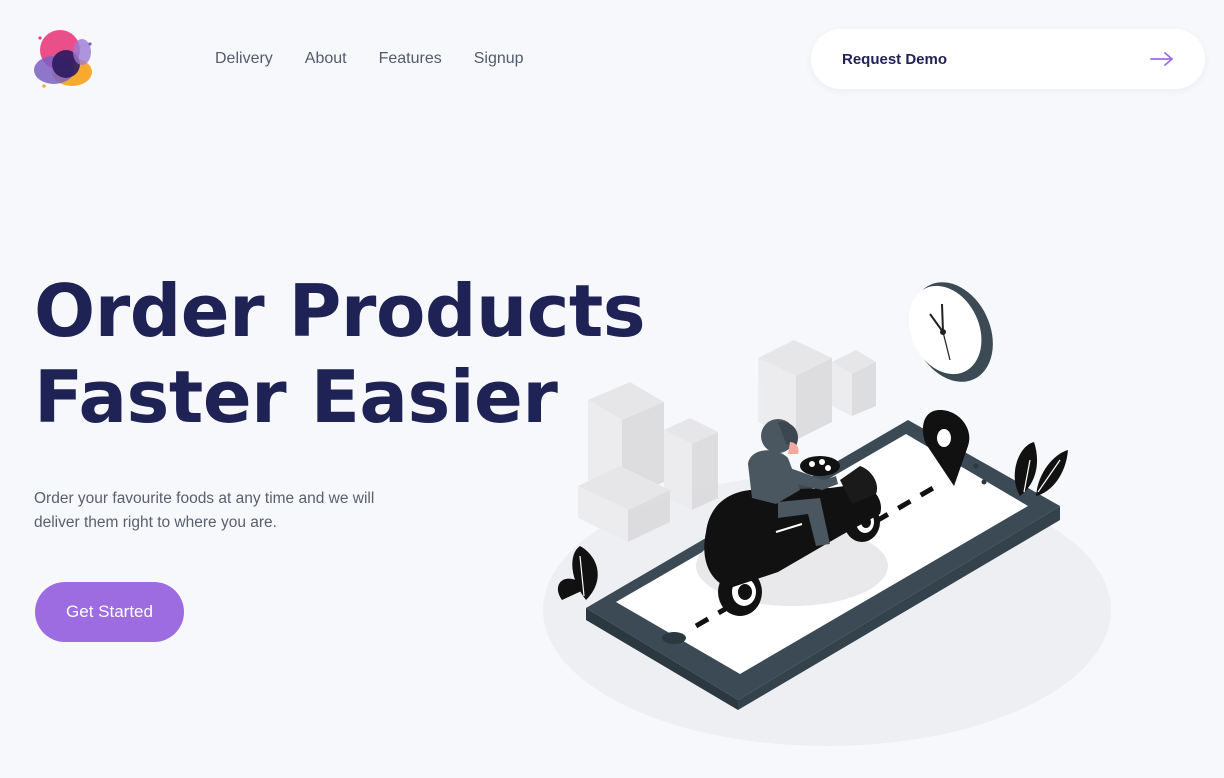 This screenshot has height=778, width=1224. What do you see at coordinates (1161, 59) in the screenshot?
I see `arrow-right-icon` at bounding box center [1161, 59].